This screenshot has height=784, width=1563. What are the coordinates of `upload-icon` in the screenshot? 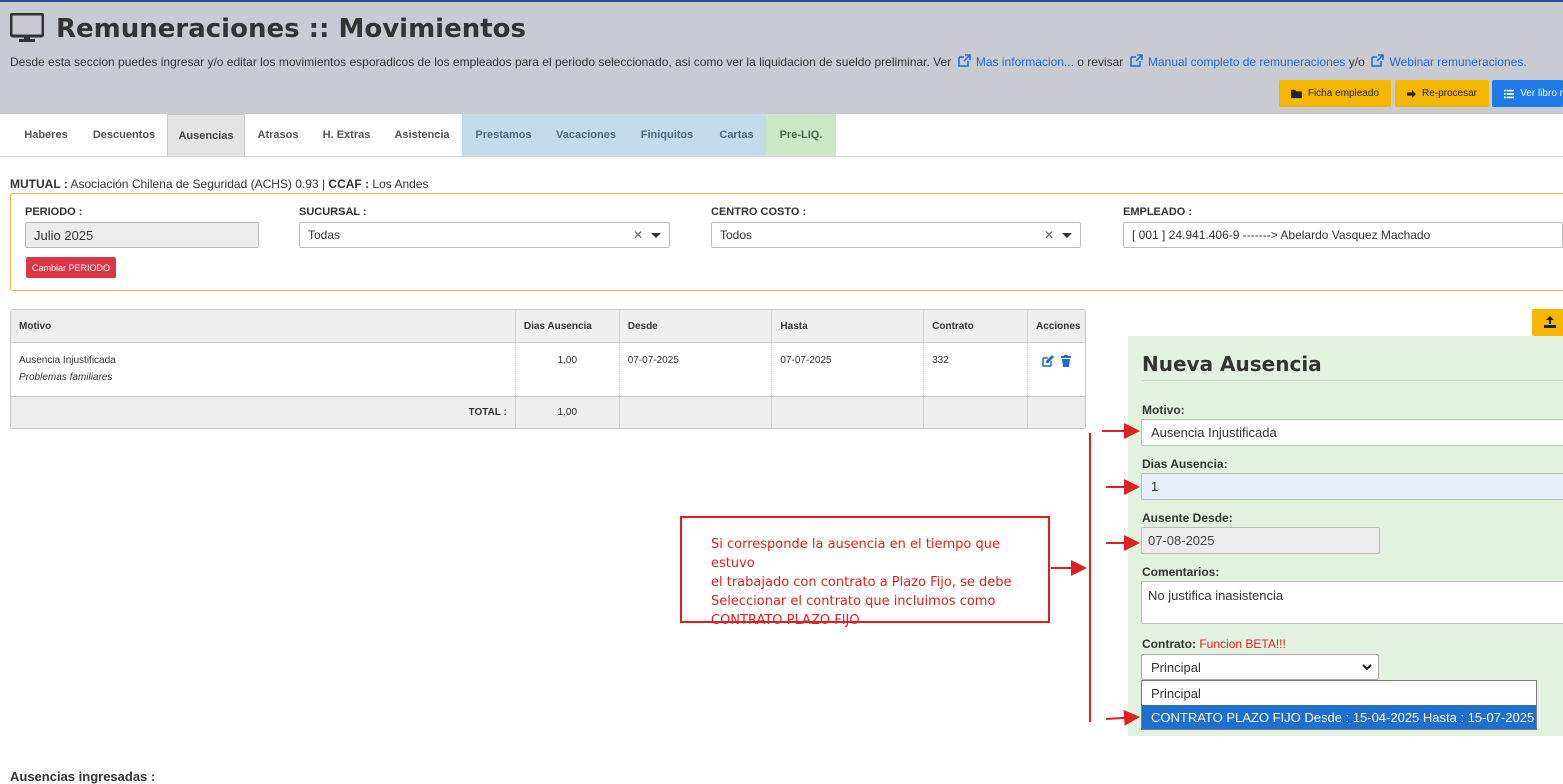 It's located at (1550, 322).